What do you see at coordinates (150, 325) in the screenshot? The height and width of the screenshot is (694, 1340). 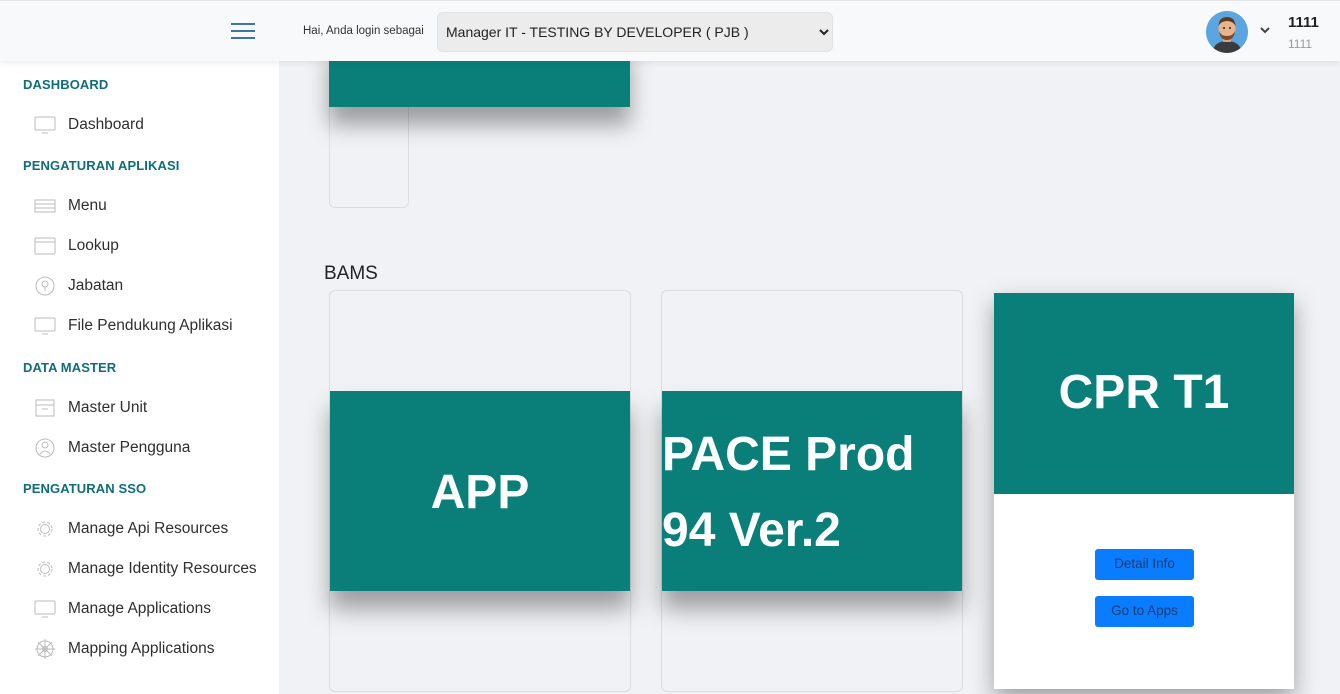 I see `sidebar-item-label: File Pendukung Aplikasi` at bounding box center [150, 325].